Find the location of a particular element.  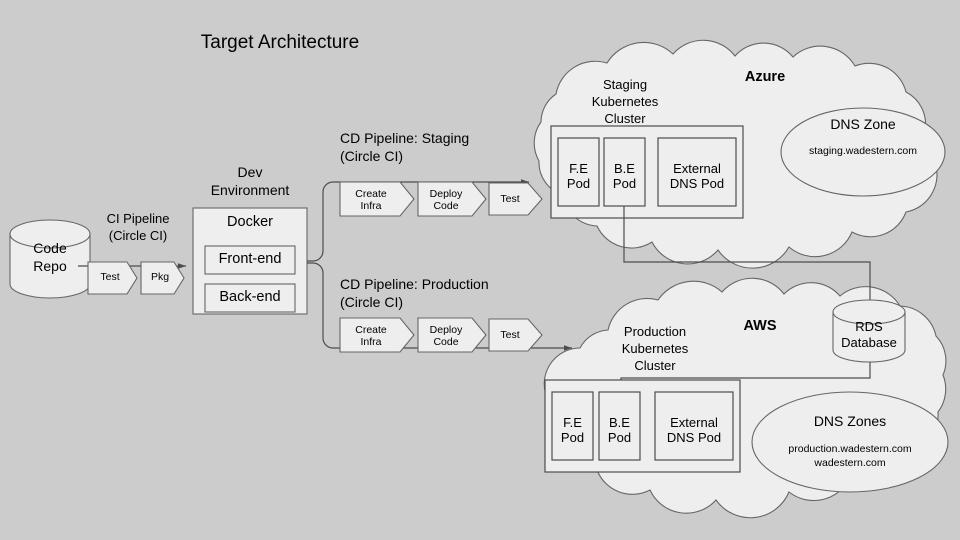

staging-dns-zone-ellipse is located at coordinates (863, 152).